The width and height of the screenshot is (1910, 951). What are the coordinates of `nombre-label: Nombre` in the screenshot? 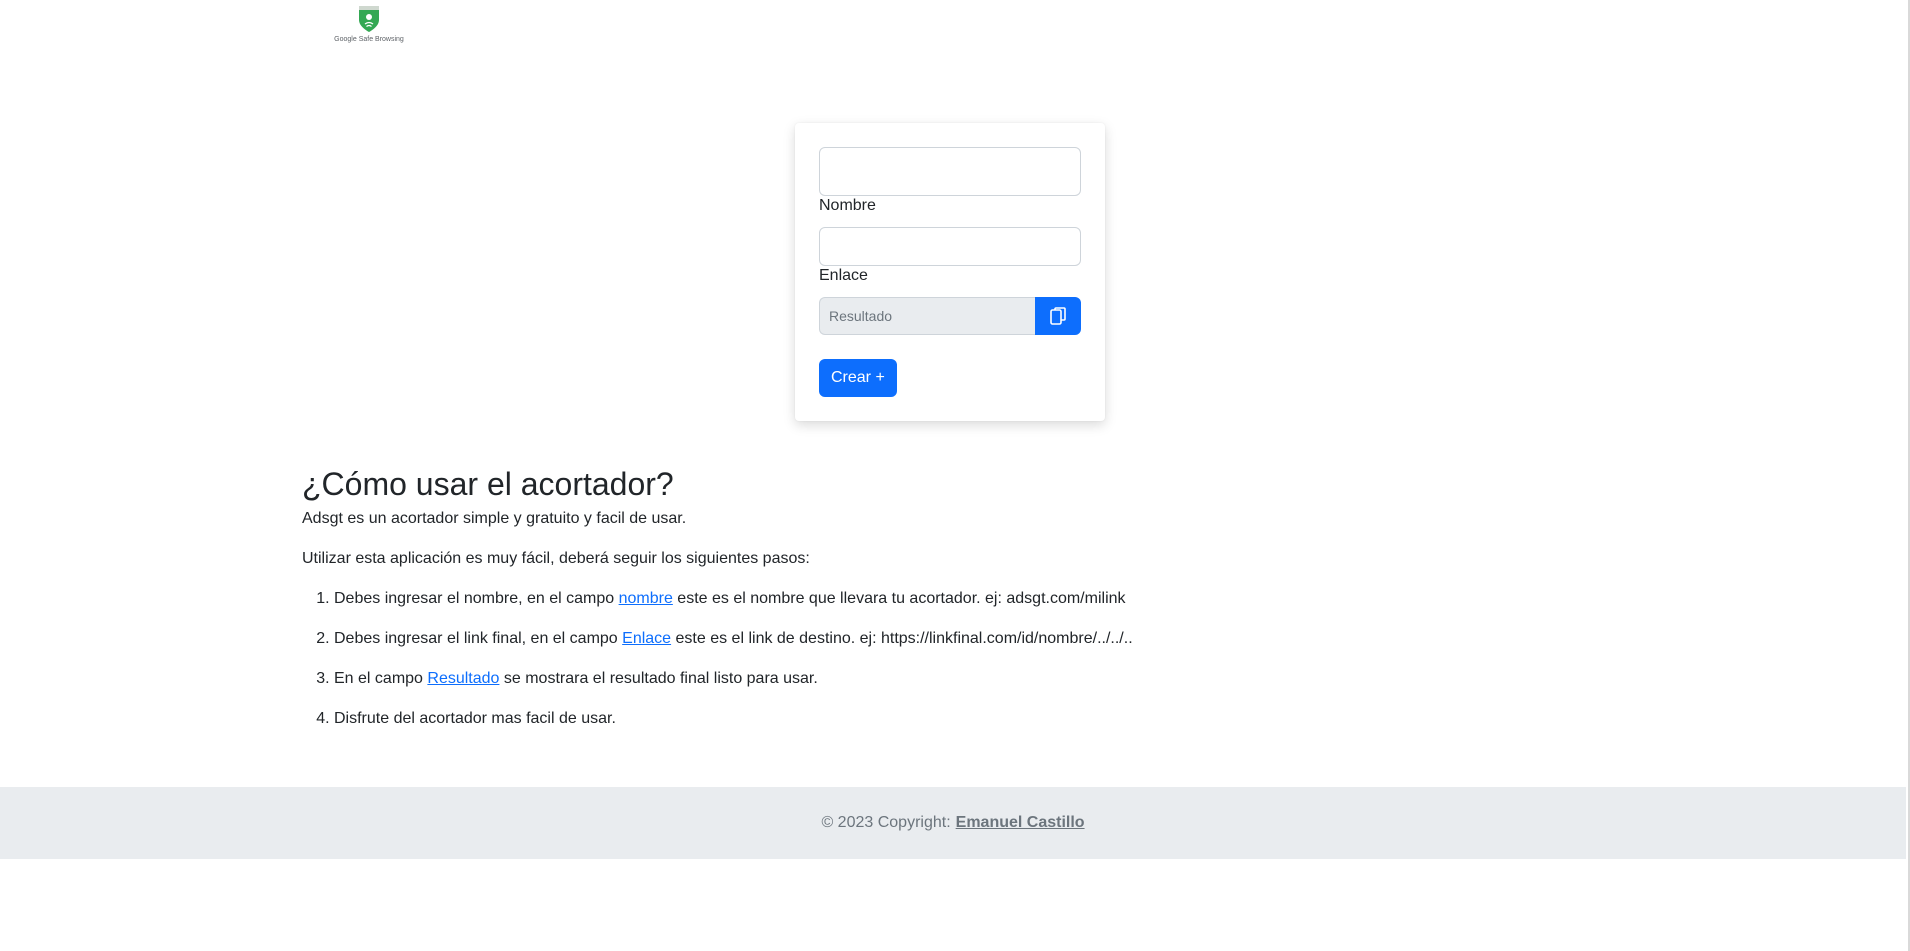 It's located at (847, 205).